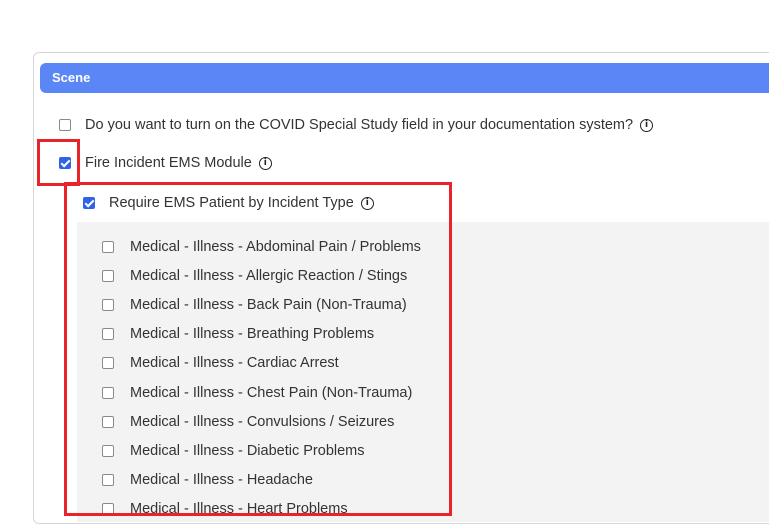 The image size is (769, 524). Describe the element at coordinates (65, 125) in the screenshot. I see `covid-checkbox` at that location.